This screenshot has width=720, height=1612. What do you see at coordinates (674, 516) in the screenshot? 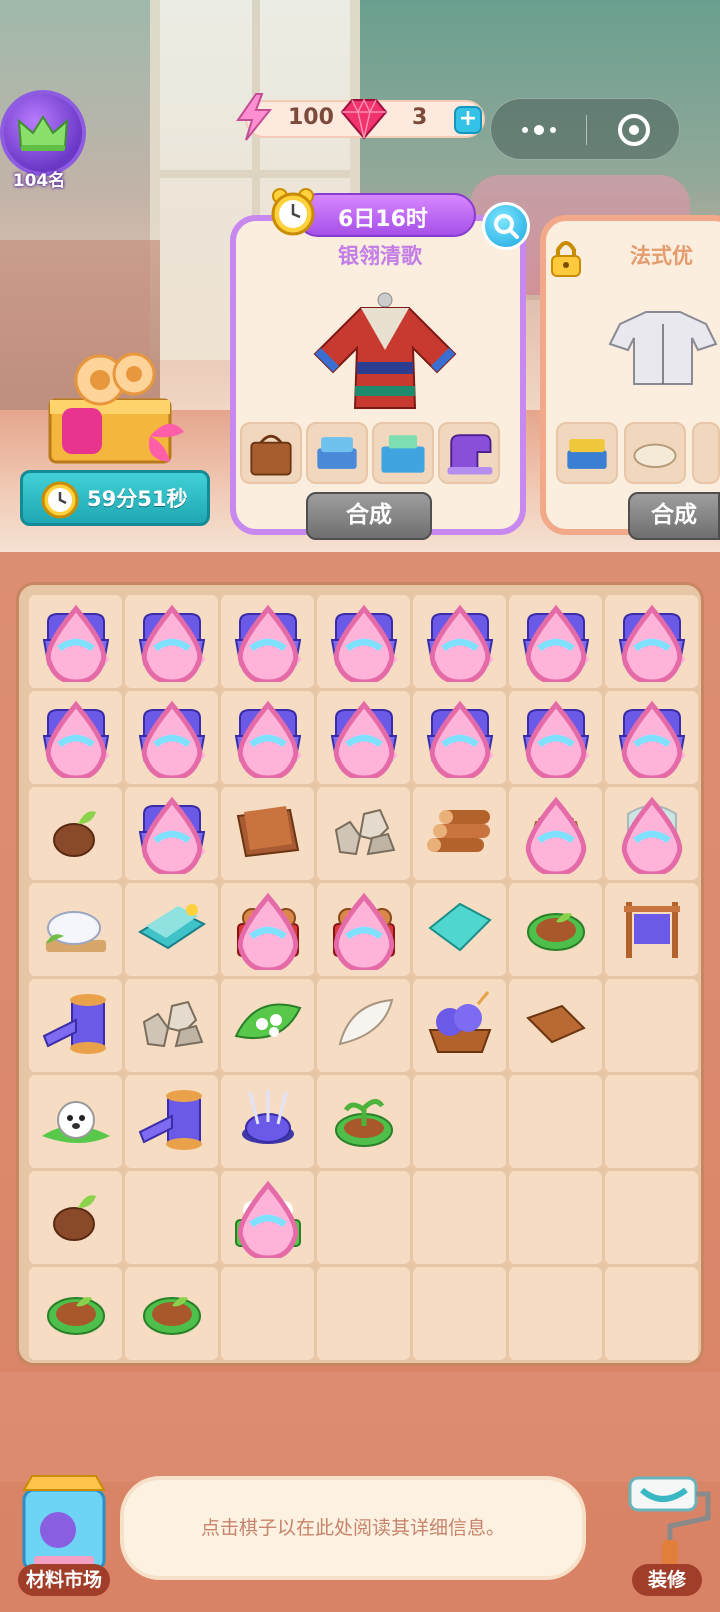
I see `craft-button-locked: 合成` at bounding box center [674, 516].